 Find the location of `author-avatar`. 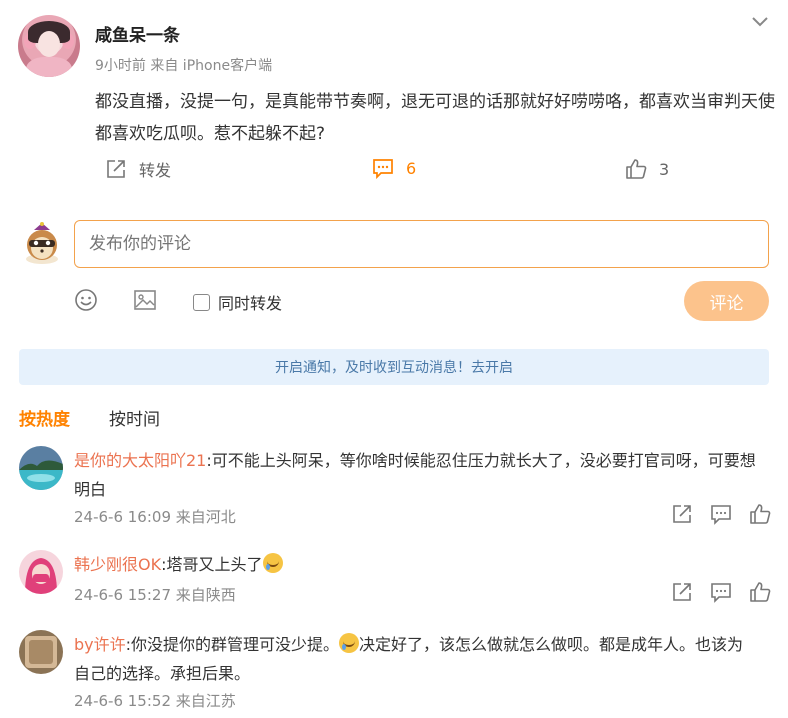

author-avatar is located at coordinates (49, 46).